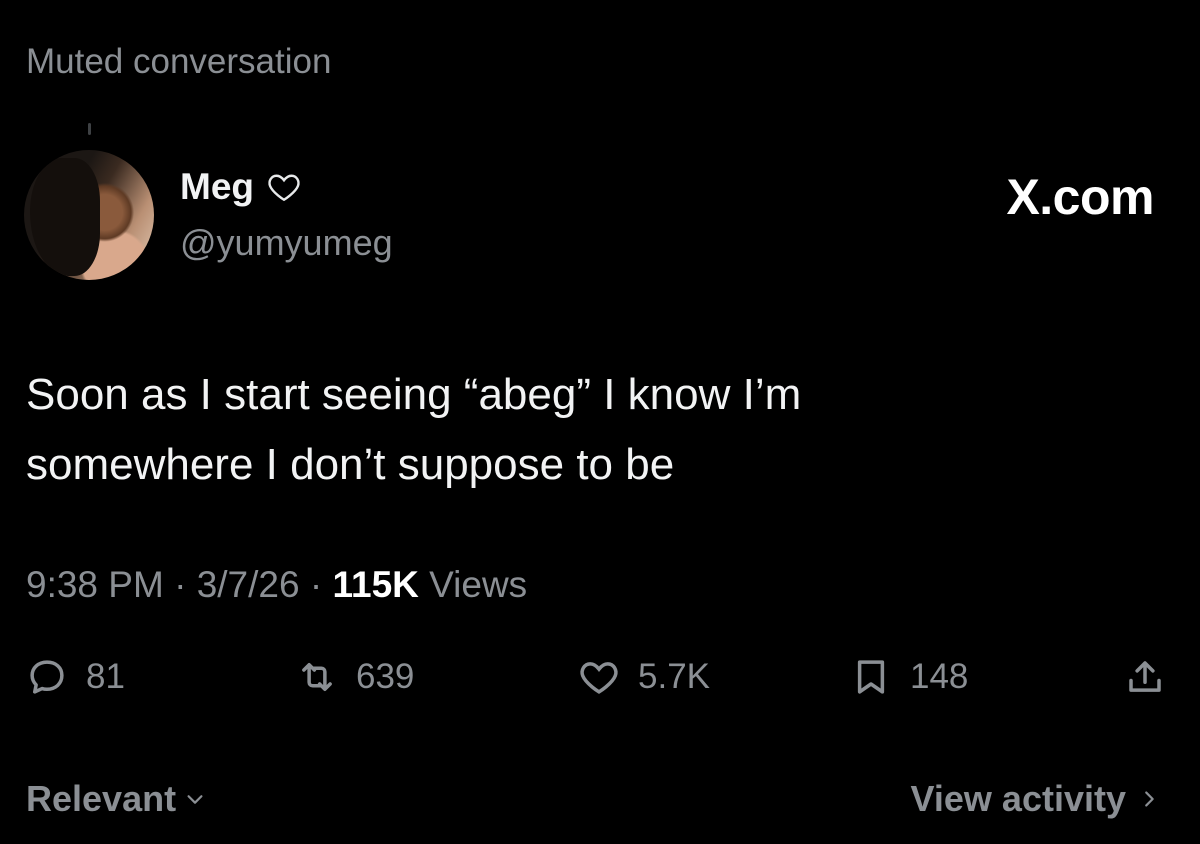  Describe the element at coordinates (350, 464) in the screenshot. I see `tweet-text-line: somewhere I don’t suppose to be` at that location.